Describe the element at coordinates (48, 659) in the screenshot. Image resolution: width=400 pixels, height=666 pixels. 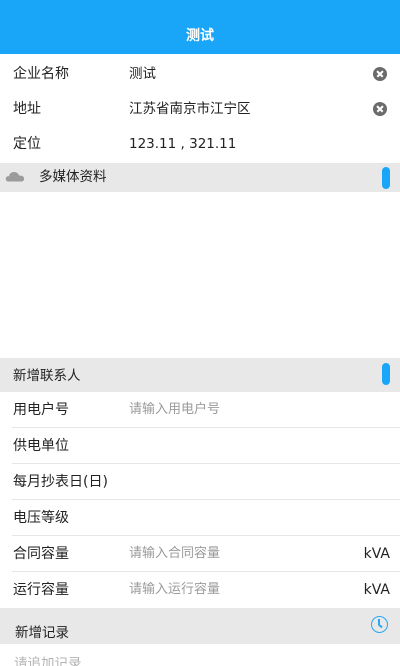
I see `add-record-placeholder: 请追加记录` at that location.